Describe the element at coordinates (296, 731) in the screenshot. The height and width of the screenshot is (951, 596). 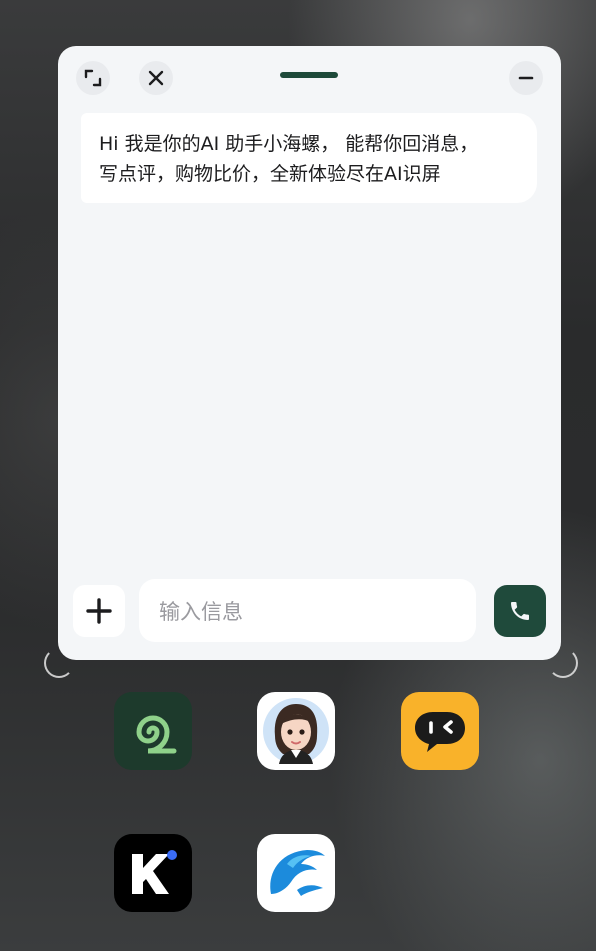
I see `avatar-girl-app-icon` at that location.